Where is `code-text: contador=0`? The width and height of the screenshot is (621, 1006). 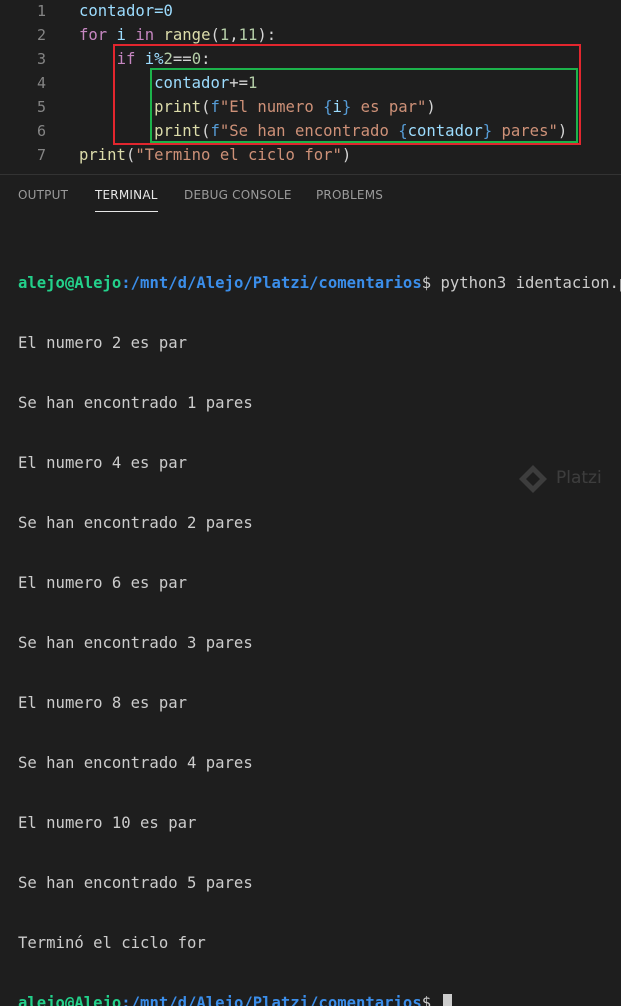 code-text: contador=0 is located at coordinates (126, 11).